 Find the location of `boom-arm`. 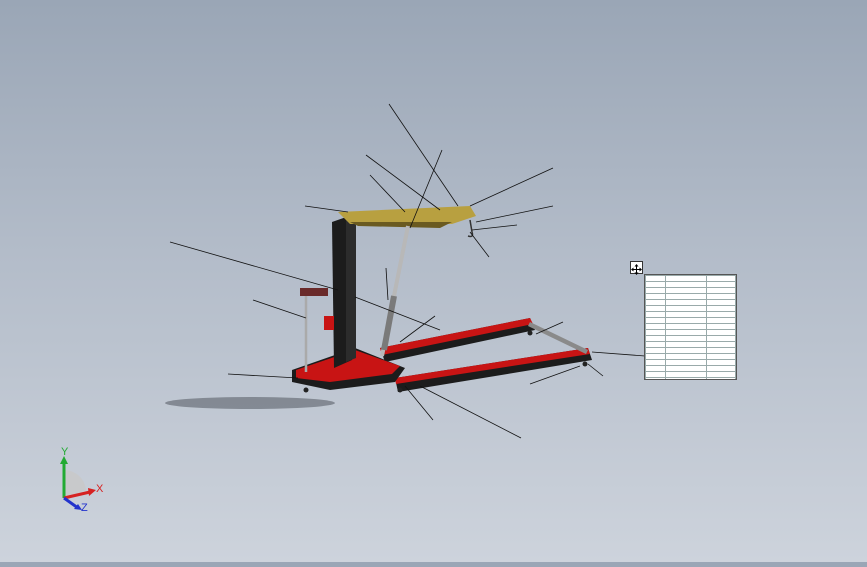

boom-arm is located at coordinates (407, 215).